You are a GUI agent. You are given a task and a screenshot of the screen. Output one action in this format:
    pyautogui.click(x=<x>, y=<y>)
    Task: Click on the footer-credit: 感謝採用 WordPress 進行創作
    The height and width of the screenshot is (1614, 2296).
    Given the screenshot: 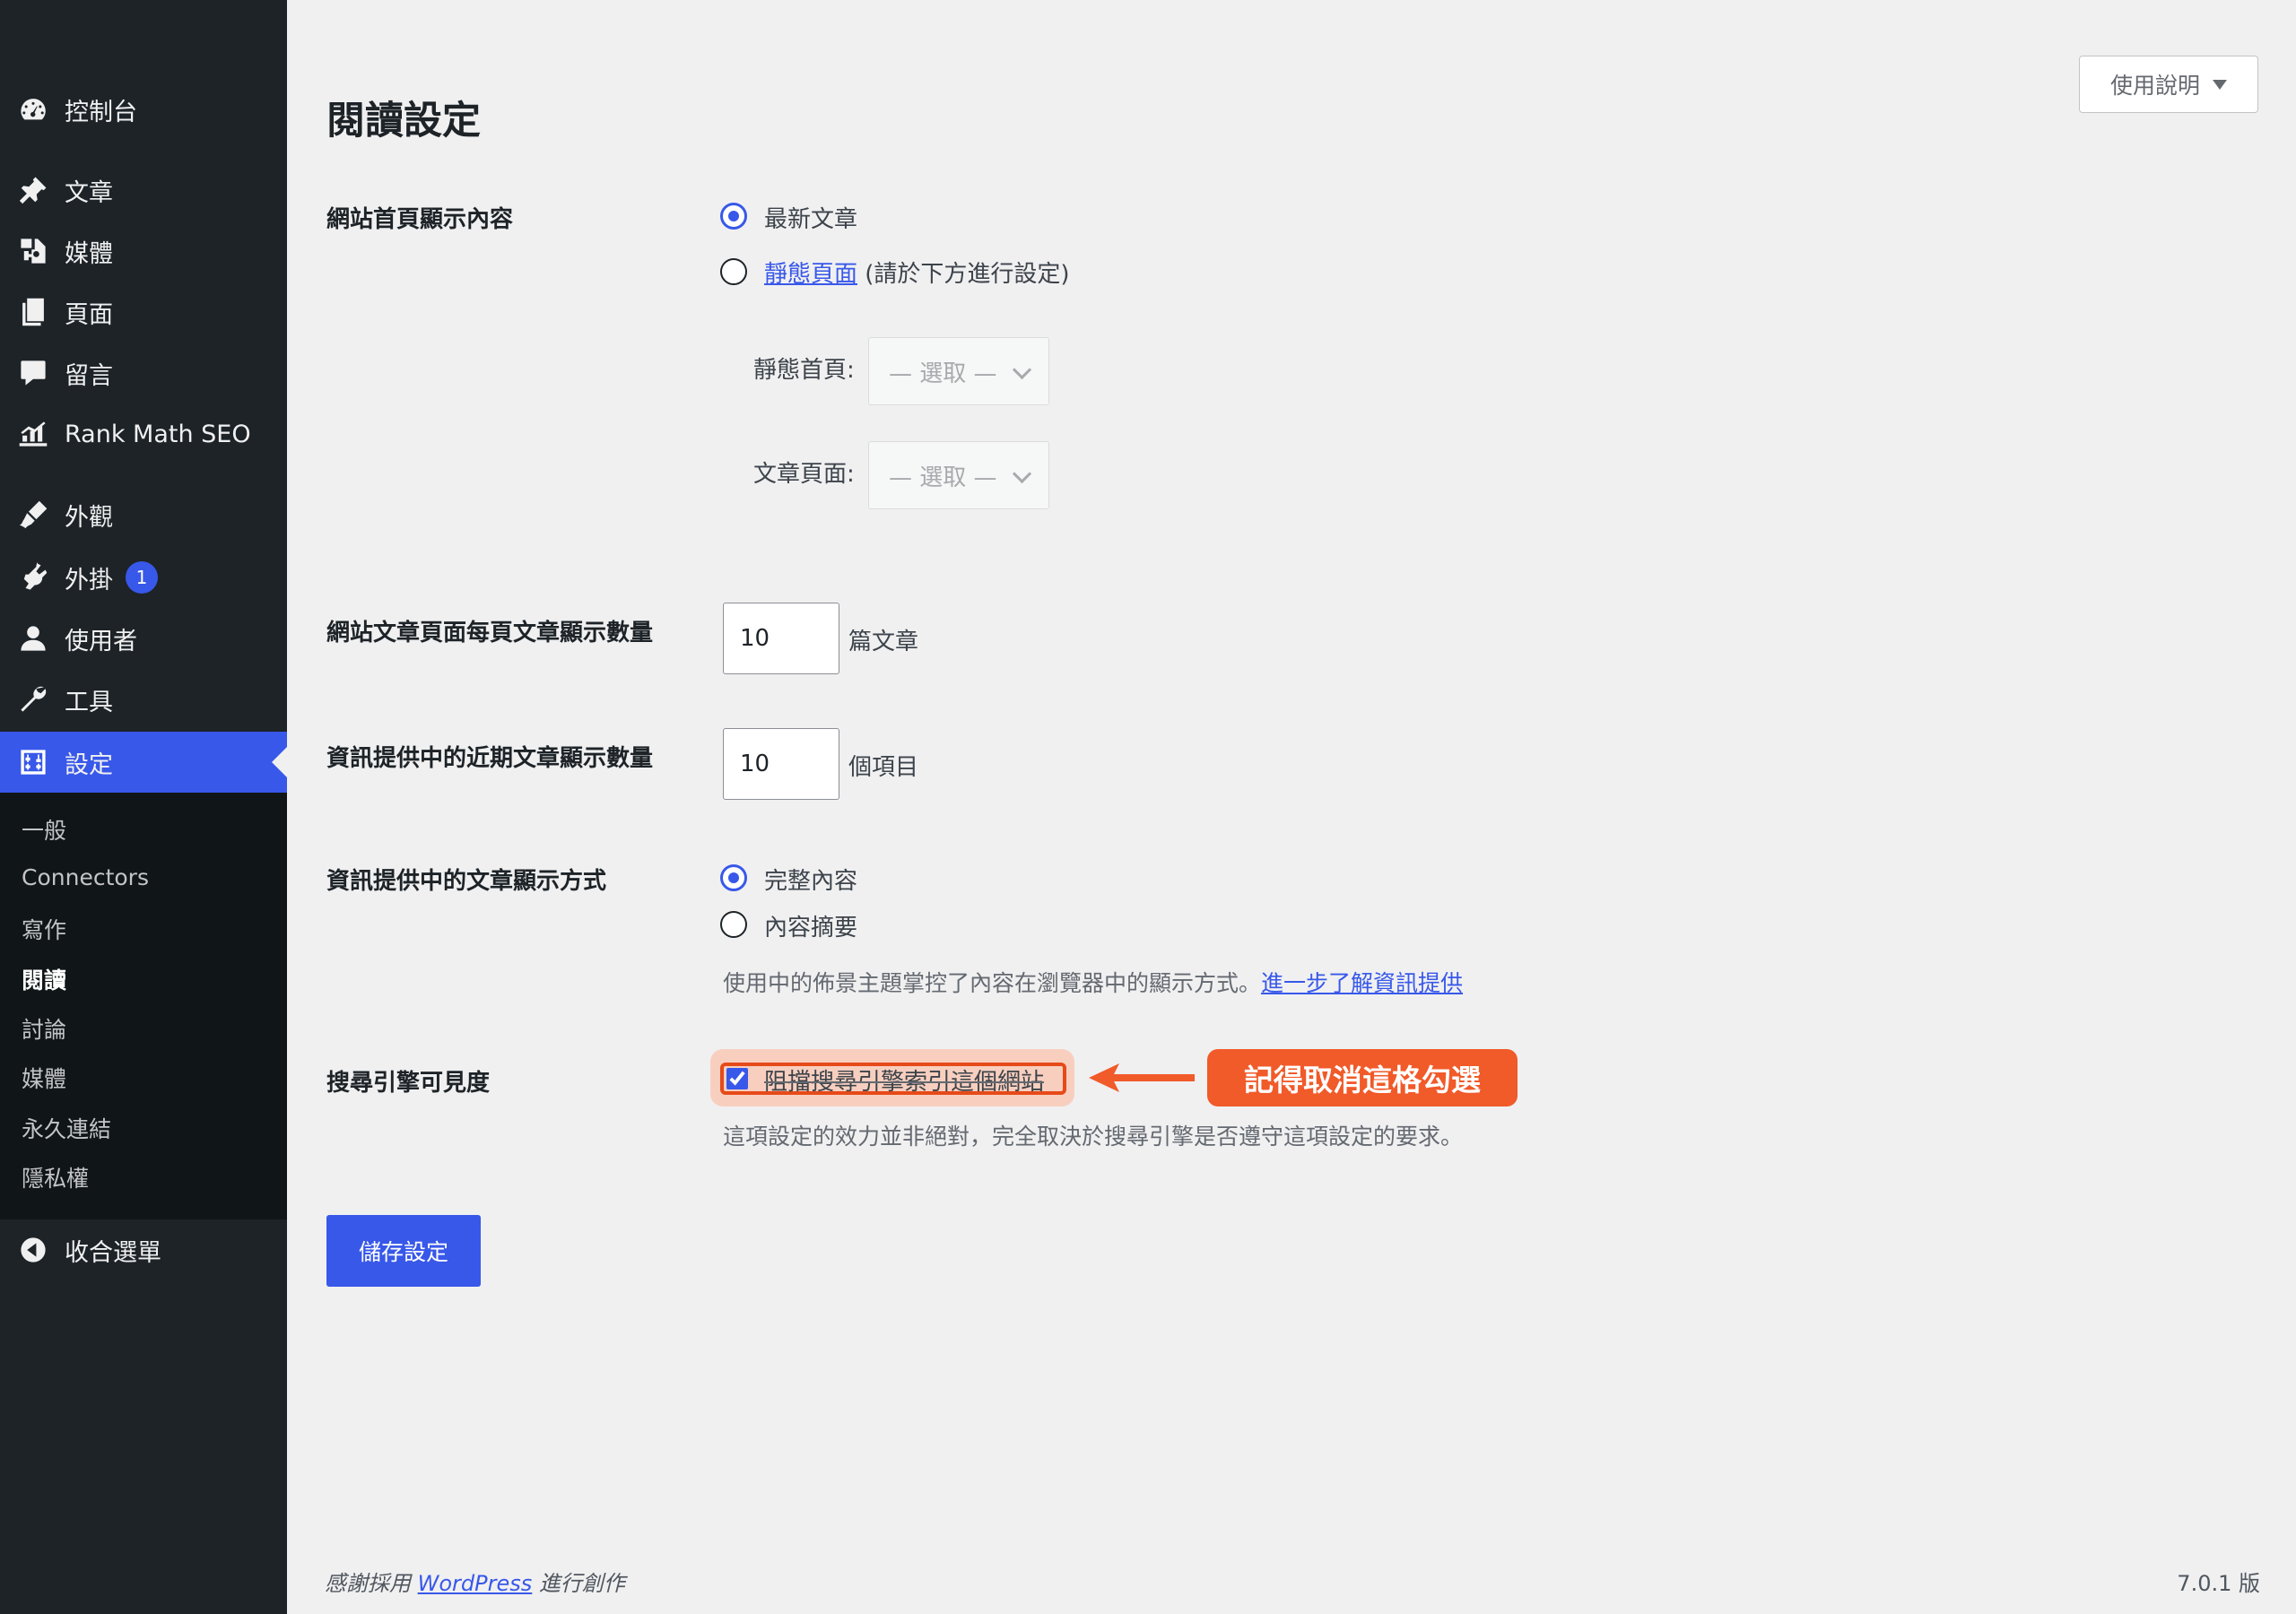 What is the action you would take?
    pyautogui.click(x=475, y=1581)
    